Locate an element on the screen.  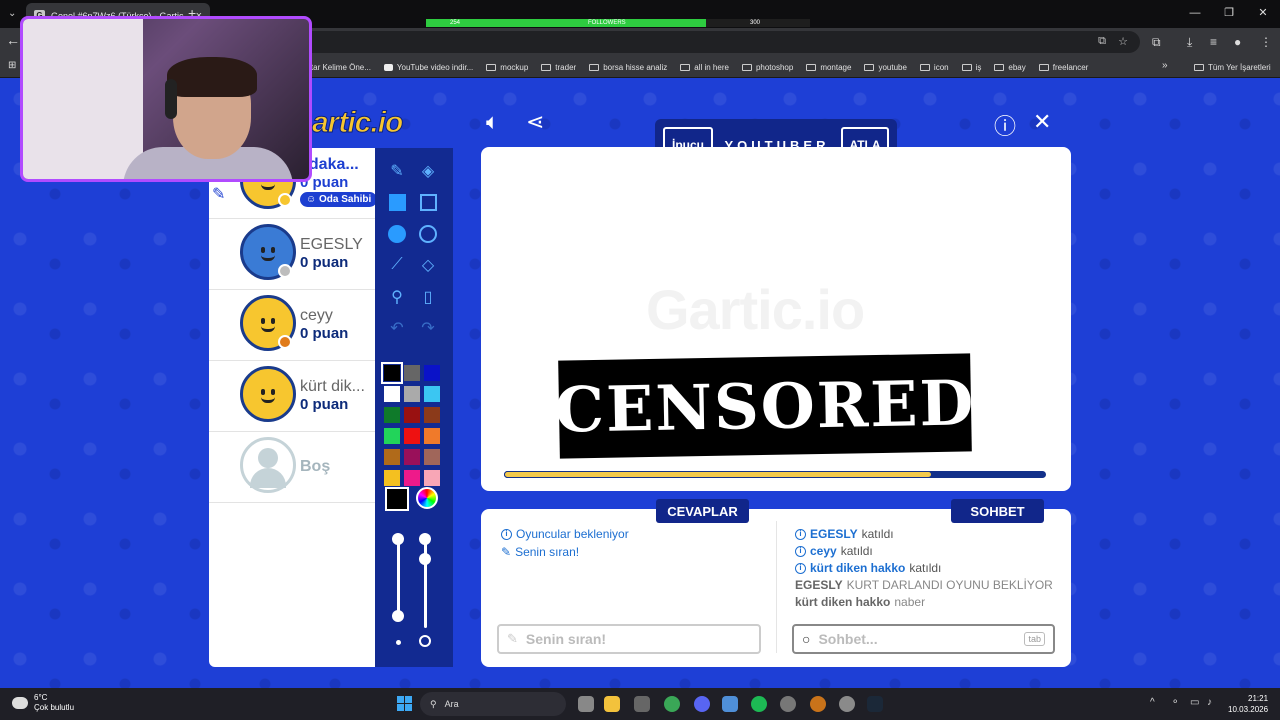
apps-grid-icon: ⊞ is located at coordinates (12, 65).